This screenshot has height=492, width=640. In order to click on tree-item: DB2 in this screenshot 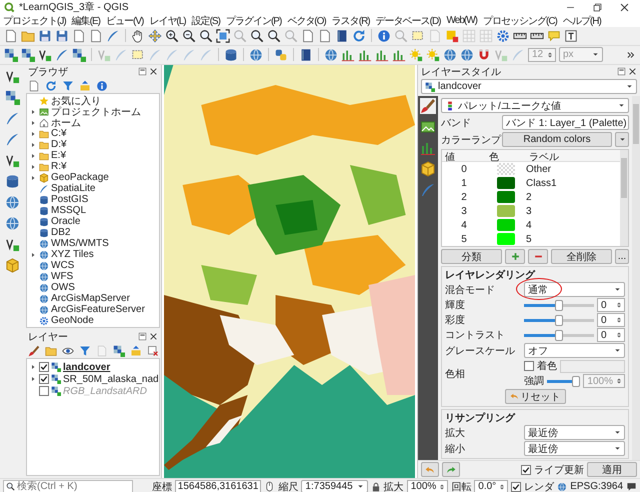, I will do `click(60, 232)`.